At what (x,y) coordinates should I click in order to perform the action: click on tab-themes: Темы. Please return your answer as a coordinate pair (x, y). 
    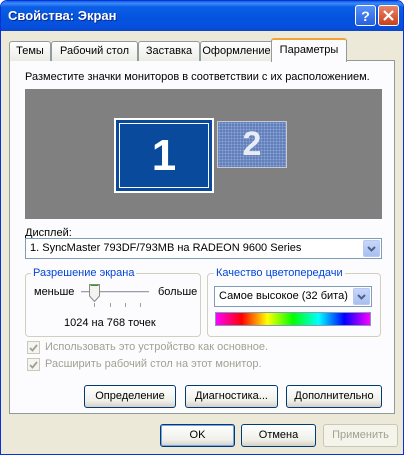
    Looking at the image, I should click on (30, 51).